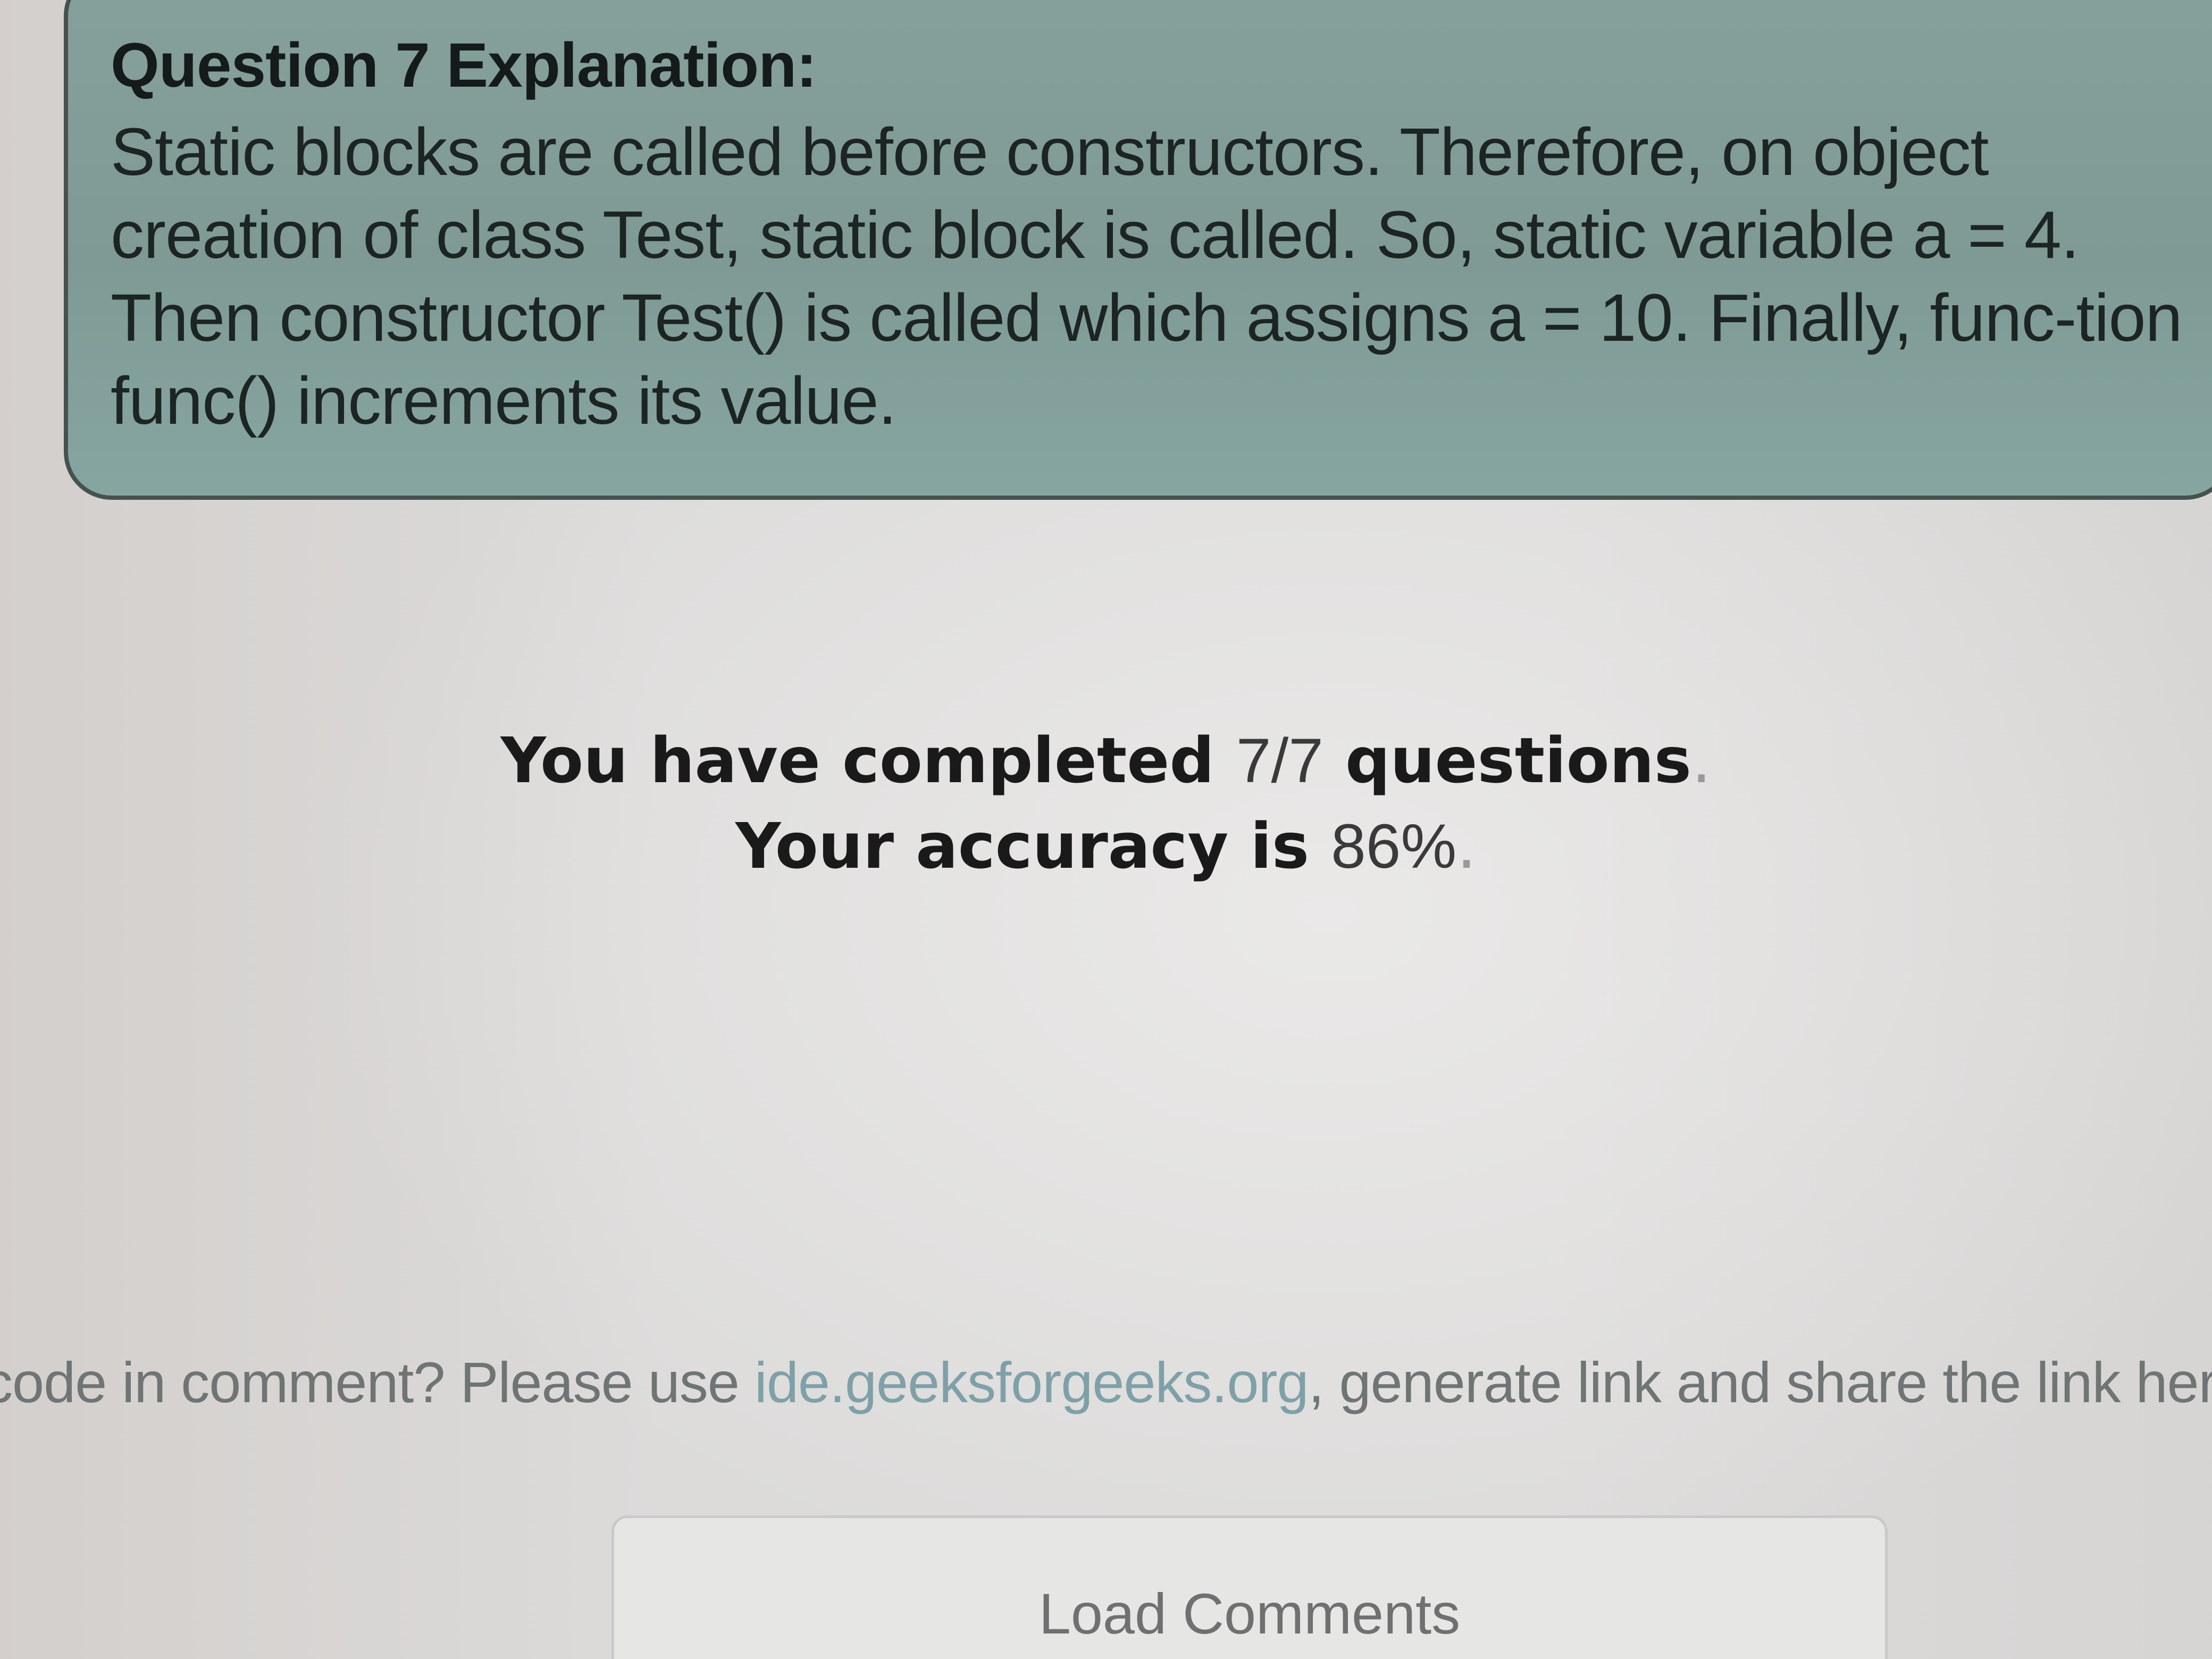 The image size is (2212, 1659). Describe the element at coordinates (1466, 846) in the screenshot. I see `accuracy-period: .` at that location.